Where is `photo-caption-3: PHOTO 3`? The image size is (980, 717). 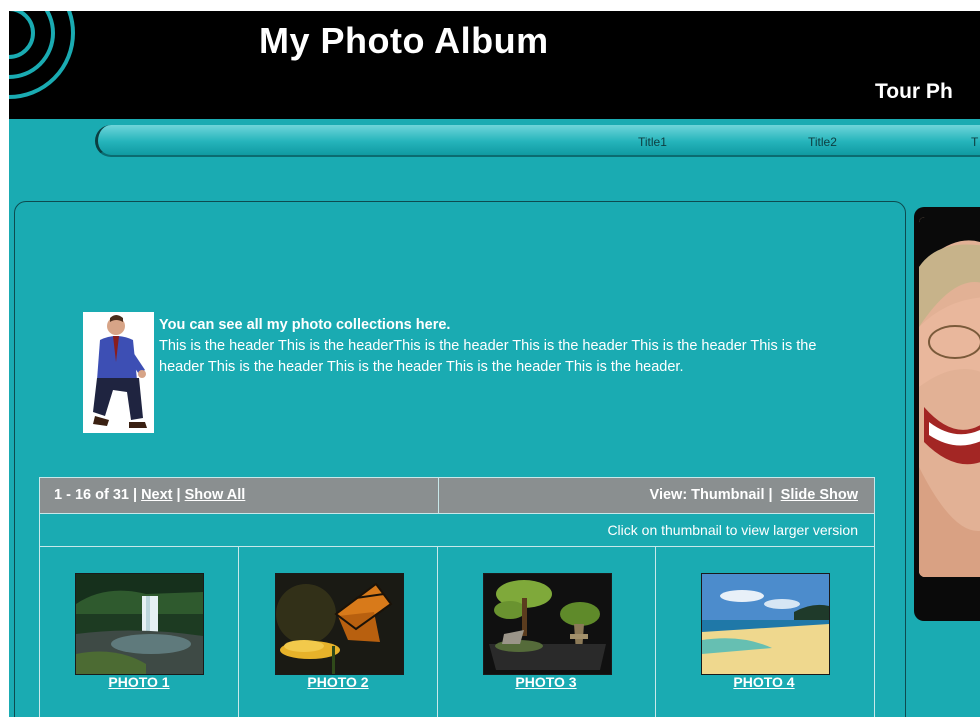 photo-caption-3: PHOTO 3 is located at coordinates (546, 682).